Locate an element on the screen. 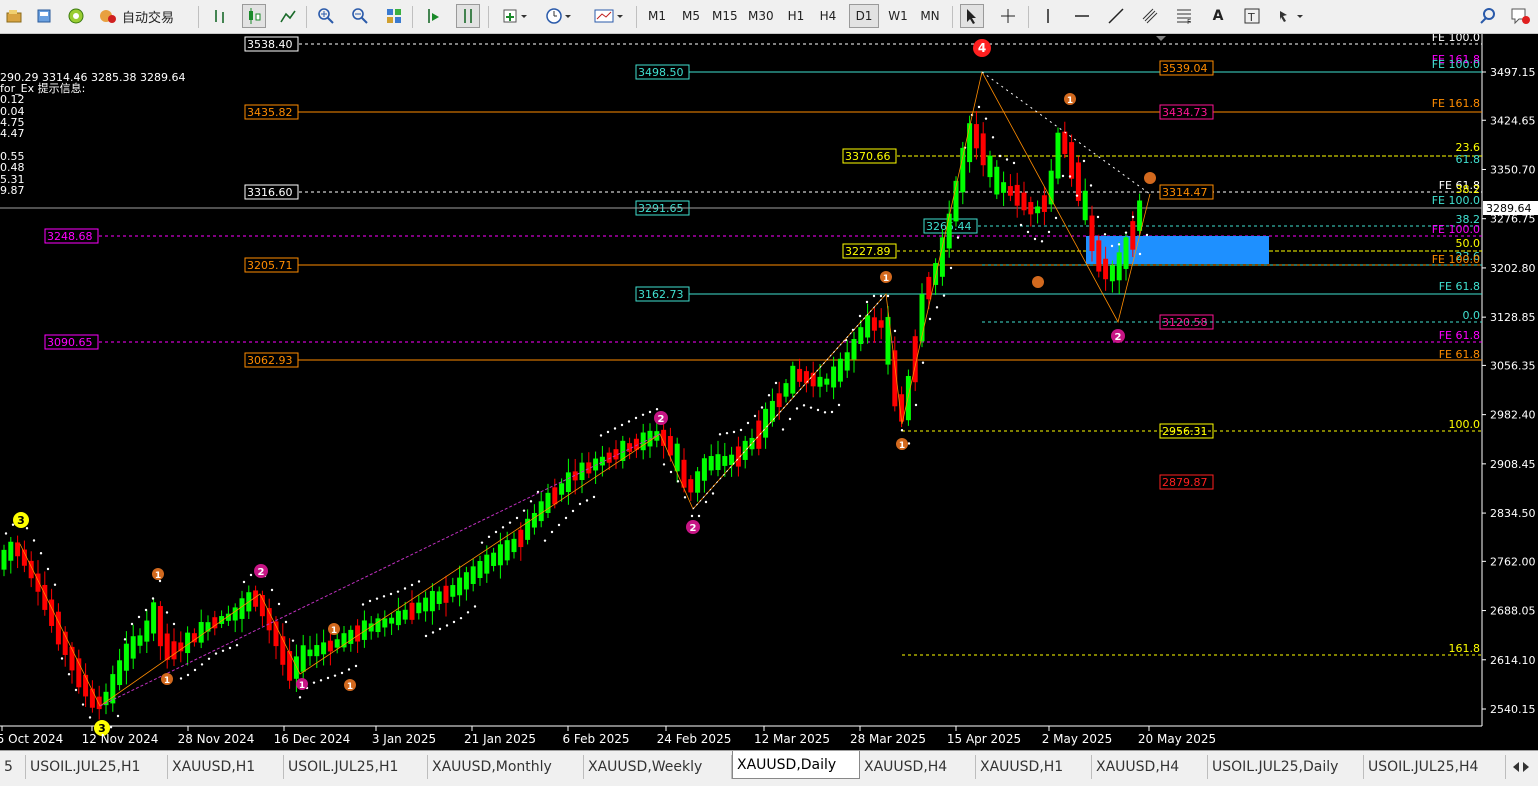 This screenshot has width=1538, height=786. notification-icon is located at coordinates (1520, 16).